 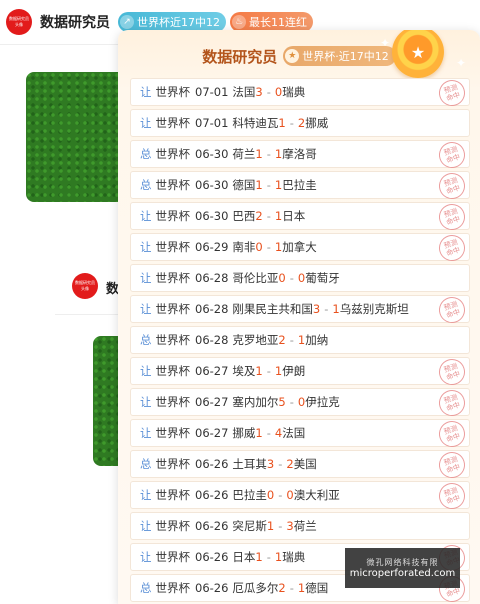 What do you see at coordinates (300, 93) in the screenshot?
I see `record-row: 让世界杯 07-01 法国 3-0 瑞典 预测 命中` at bounding box center [300, 93].